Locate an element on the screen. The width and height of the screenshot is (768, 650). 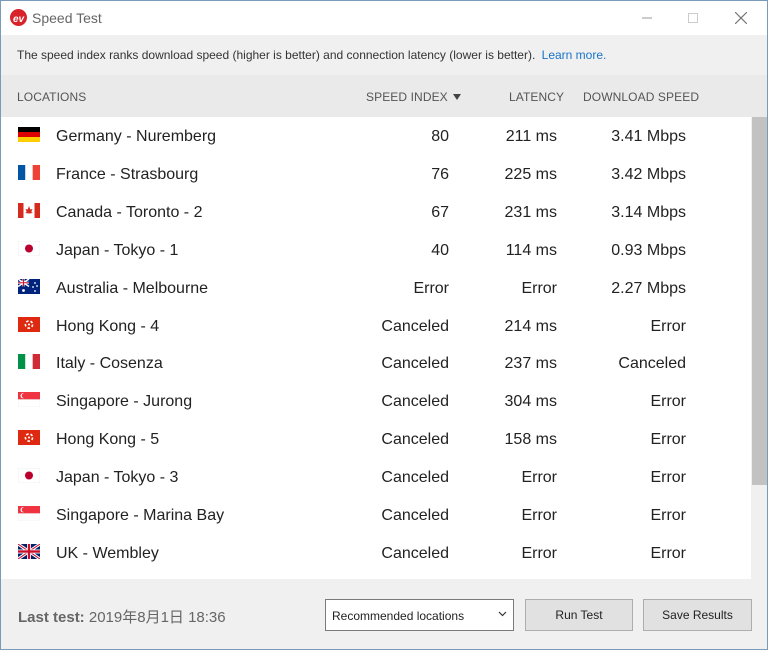
latency-value: 304 ms is located at coordinates (530, 402).